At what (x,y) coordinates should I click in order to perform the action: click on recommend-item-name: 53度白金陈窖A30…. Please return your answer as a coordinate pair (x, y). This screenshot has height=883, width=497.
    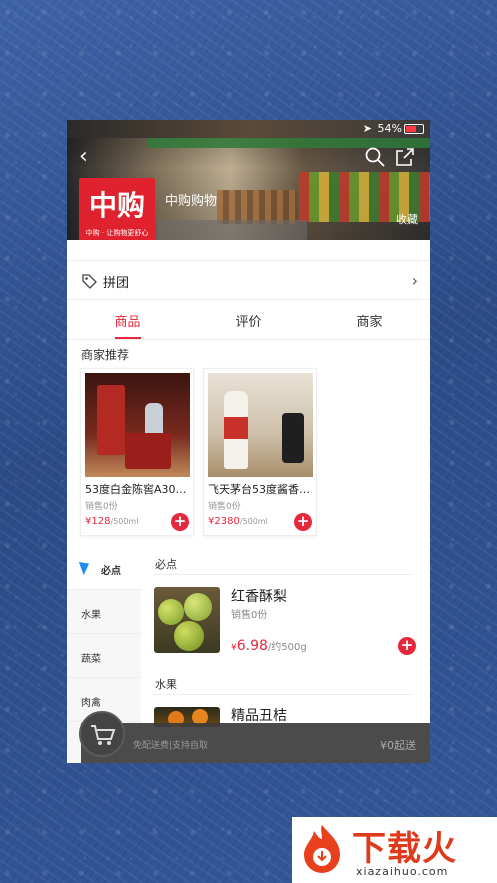
    Looking at the image, I should click on (136, 489).